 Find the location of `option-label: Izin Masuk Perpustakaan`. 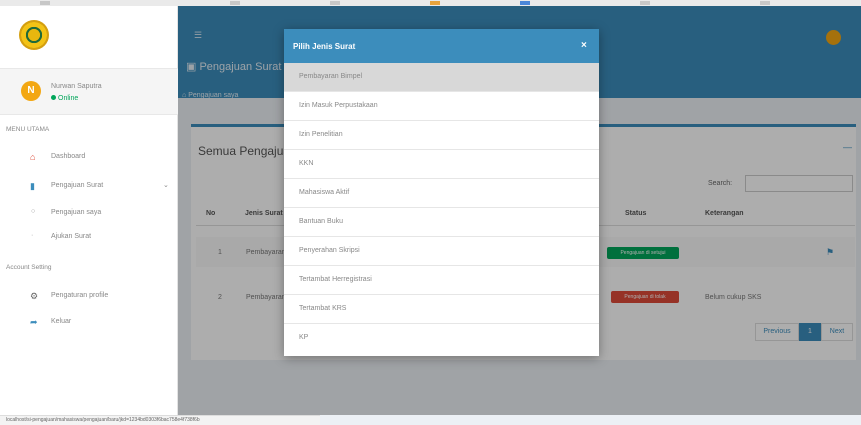

option-label: Izin Masuk Perpustakaan is located at coordinates (338, 105).